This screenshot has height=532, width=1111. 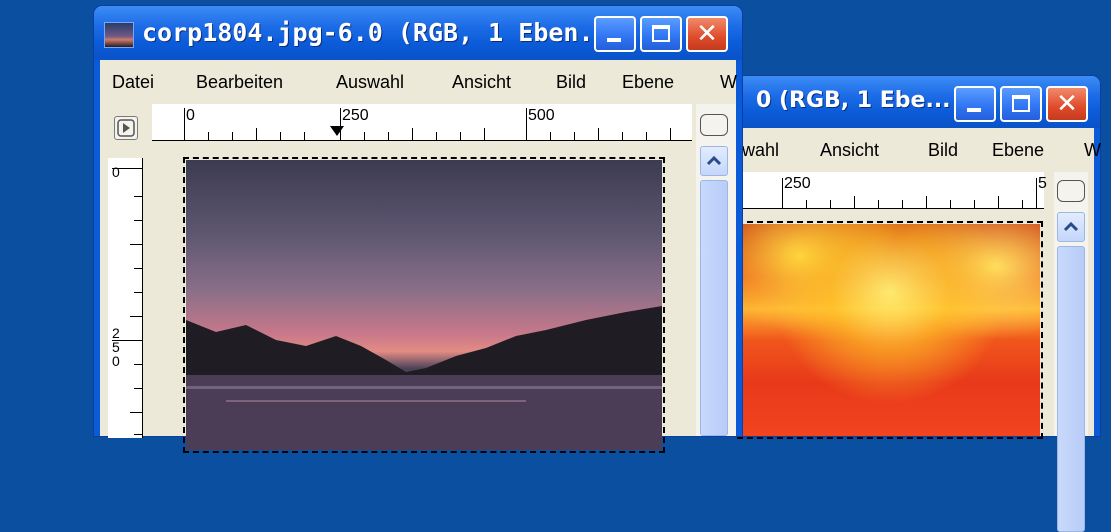 I want to click on pointer-marker-icon, so click(x=337, y=131).